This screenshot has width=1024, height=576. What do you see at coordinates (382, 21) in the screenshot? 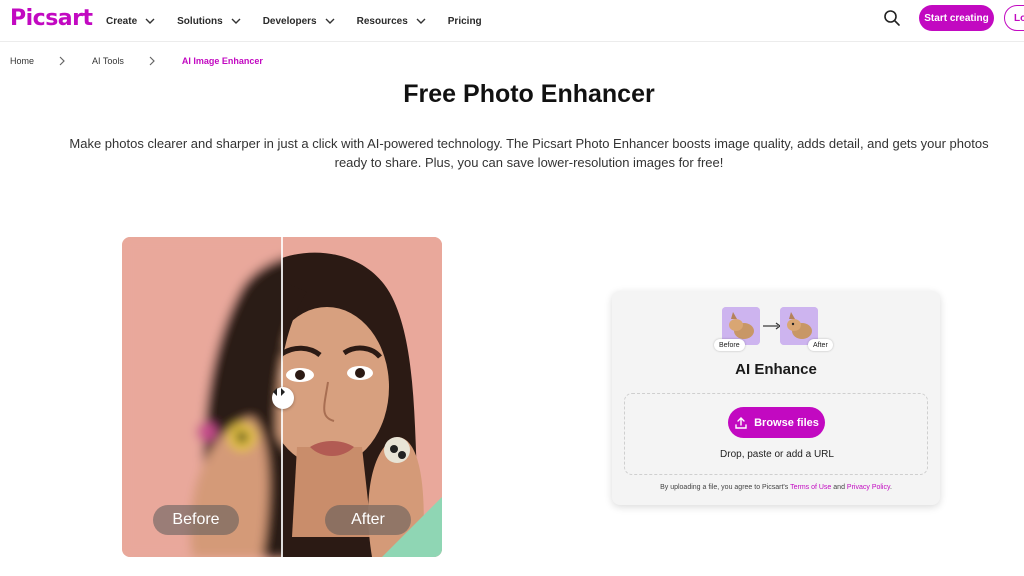
I see `nav-item-label: Resources` at bounding box center [382, 21].